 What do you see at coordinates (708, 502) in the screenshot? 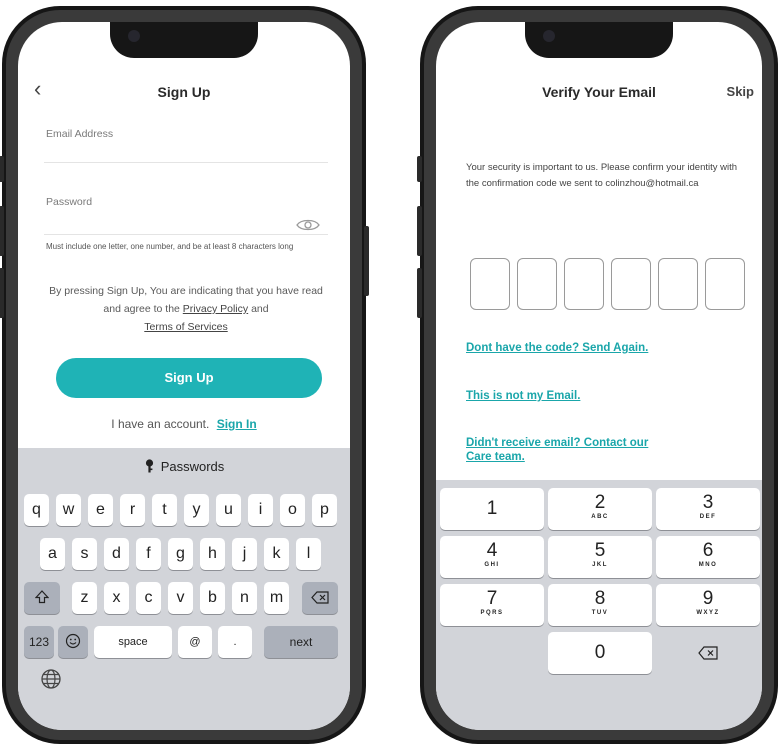
I see `numpad-digit: 3` at bounding box center [708, 502].